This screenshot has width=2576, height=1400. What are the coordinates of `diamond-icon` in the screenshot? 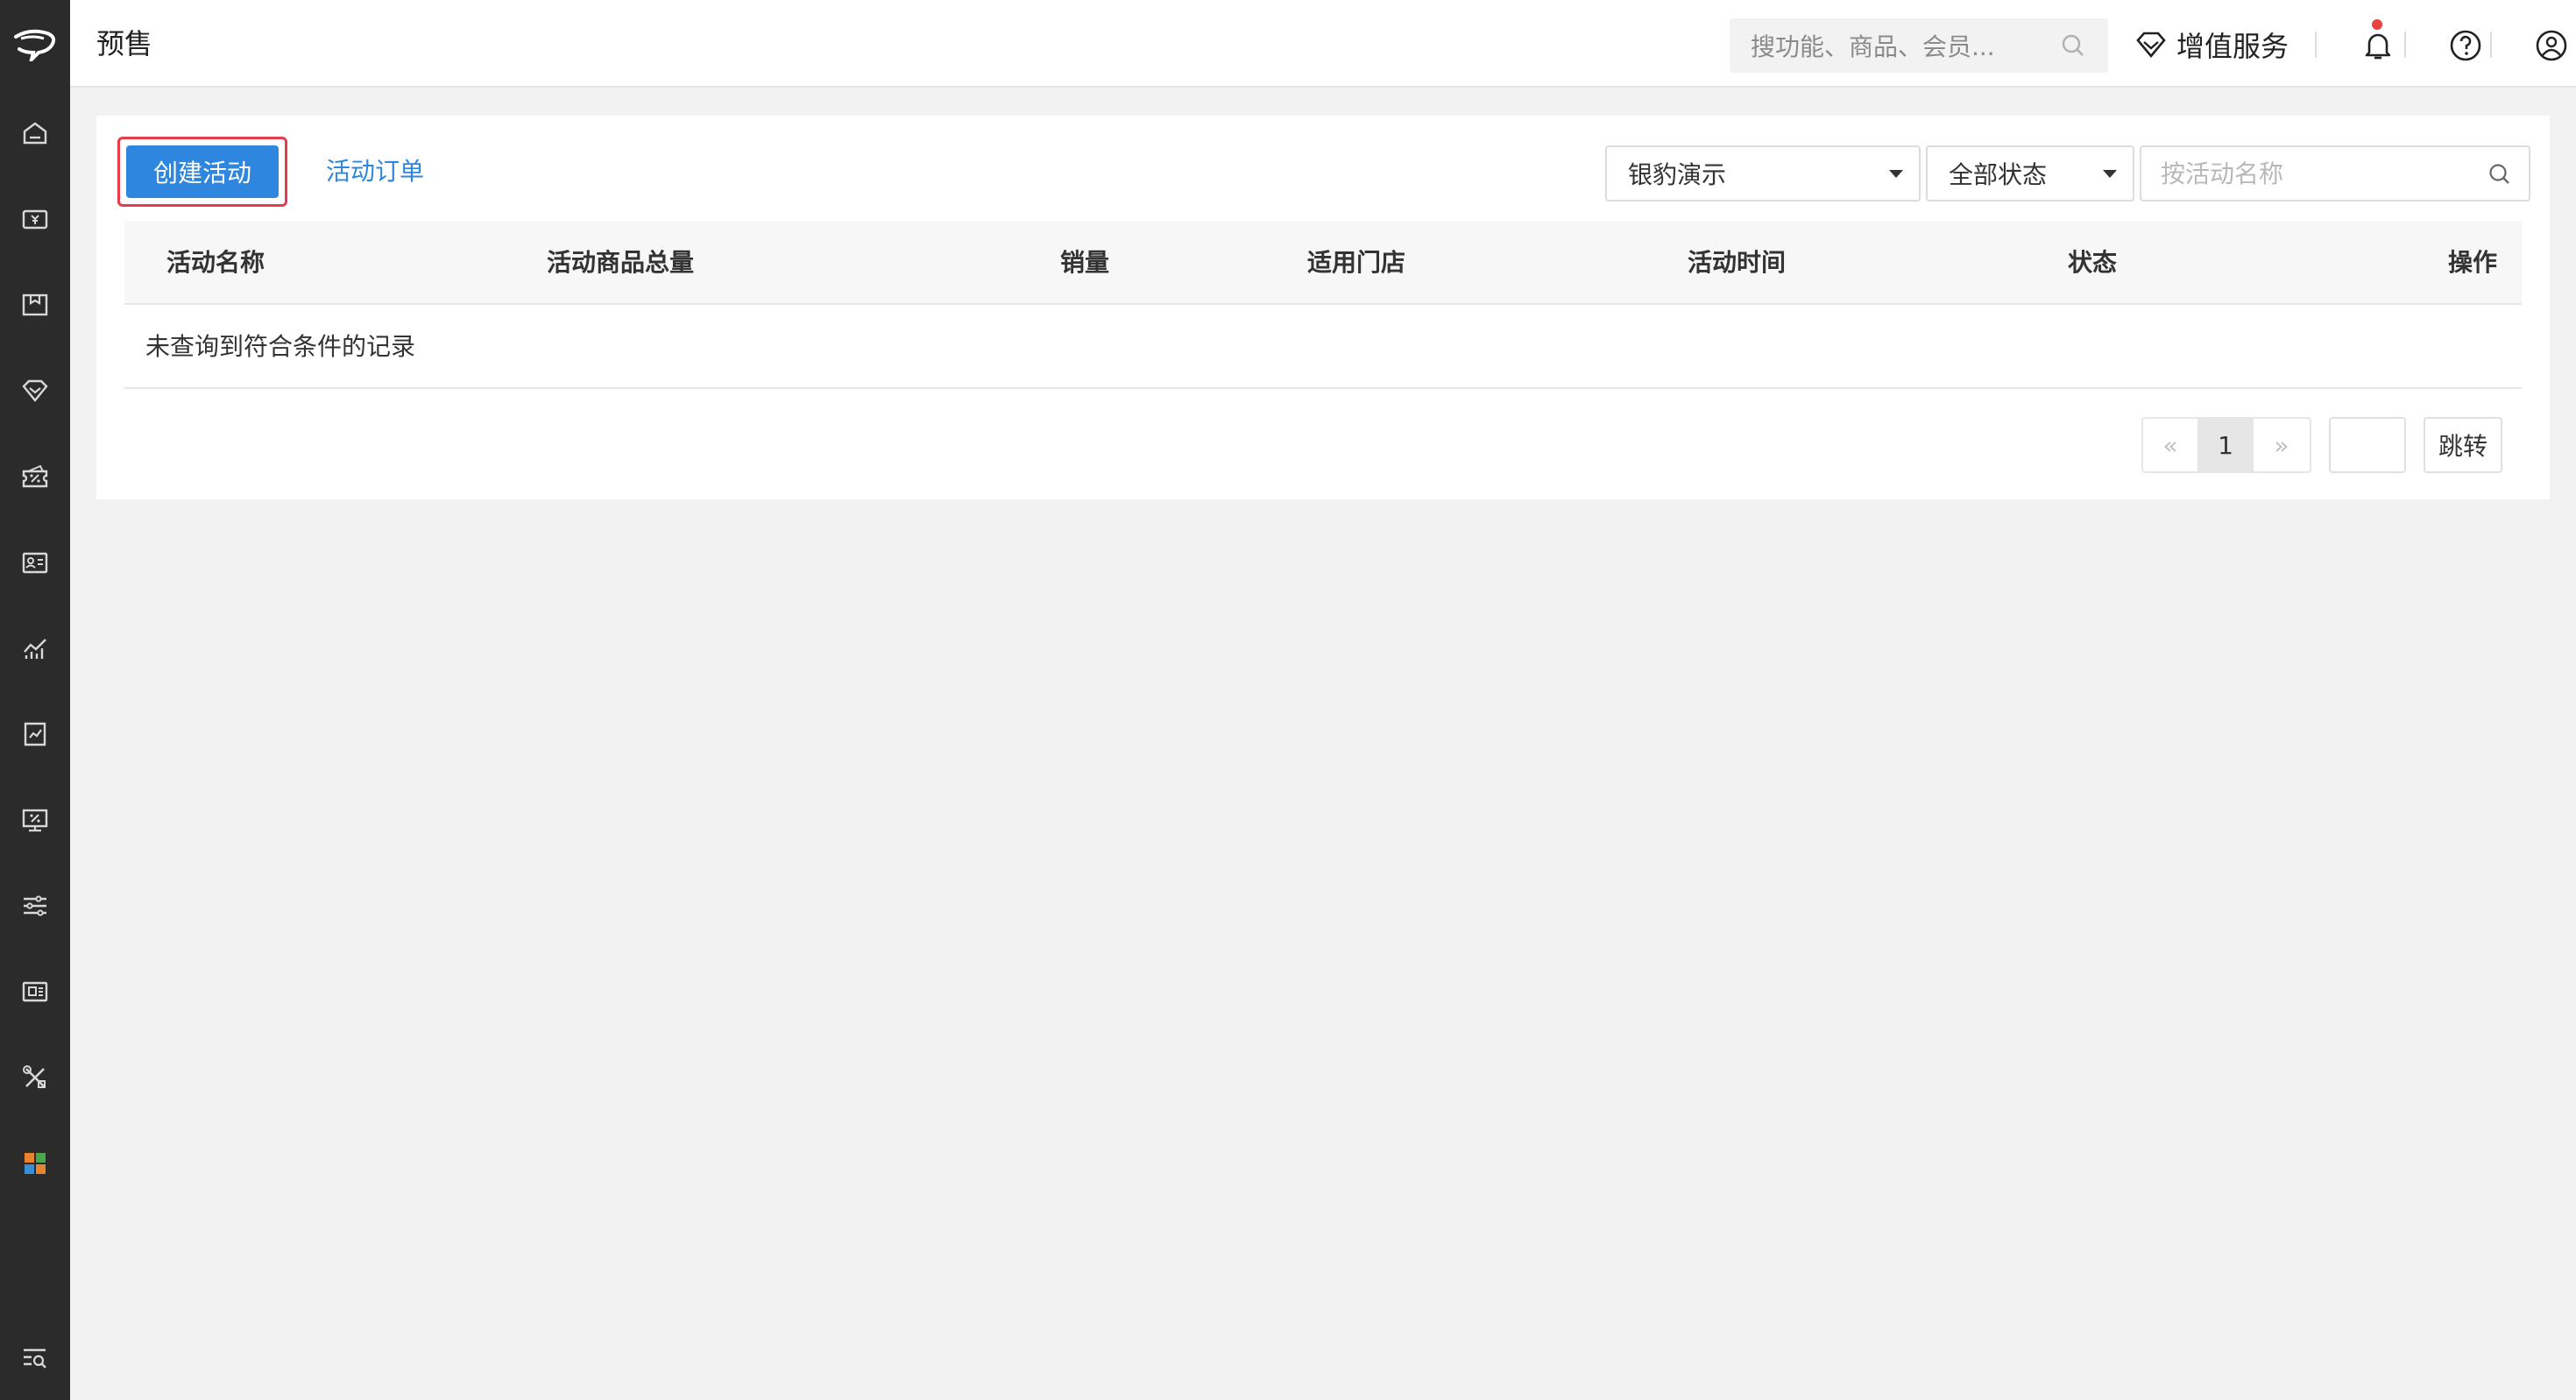 It's located at (2151, 45).